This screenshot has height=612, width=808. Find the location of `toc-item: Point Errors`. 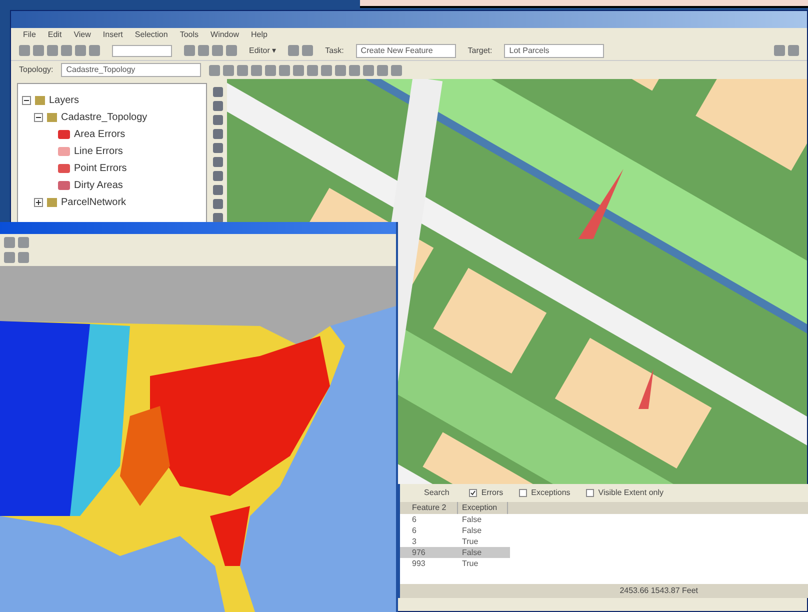

toc-item: Point Errors is located at coordinates (100, 168).